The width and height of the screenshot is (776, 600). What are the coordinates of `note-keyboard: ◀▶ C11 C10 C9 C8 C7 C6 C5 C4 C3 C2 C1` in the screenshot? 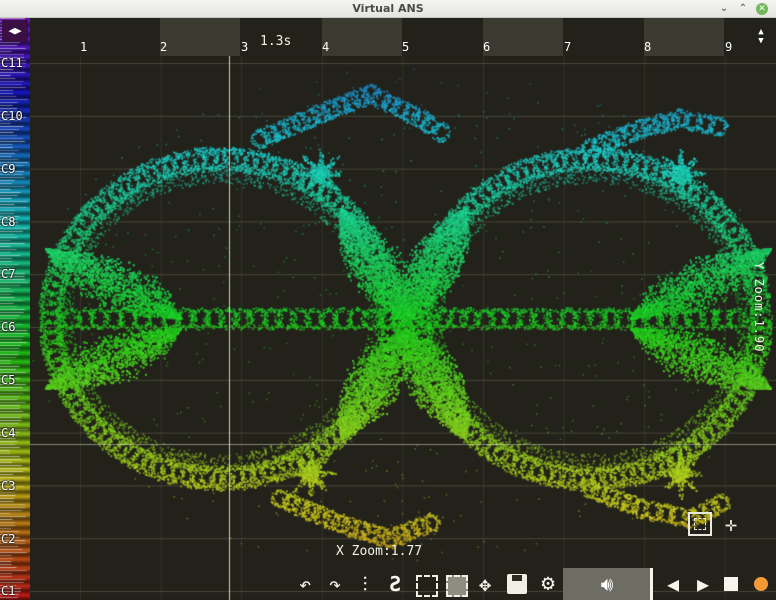 It's located at (15, 309).